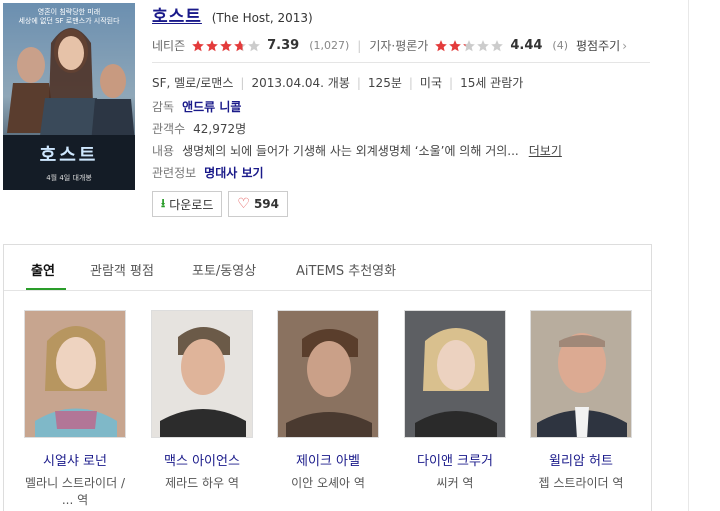 The height and width of the screenshot is (511, 720). What do you see at coordinates (43, 269) in the screenshot?
I see `tab-cast: 출연` at bounding box center [43, 269].